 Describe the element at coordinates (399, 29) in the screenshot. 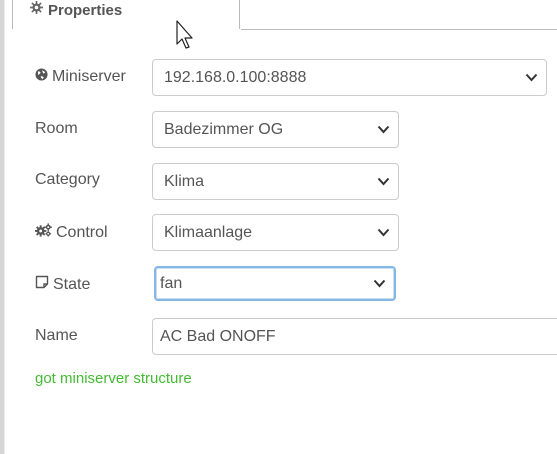

I see `tab-bar-divider` at that location.